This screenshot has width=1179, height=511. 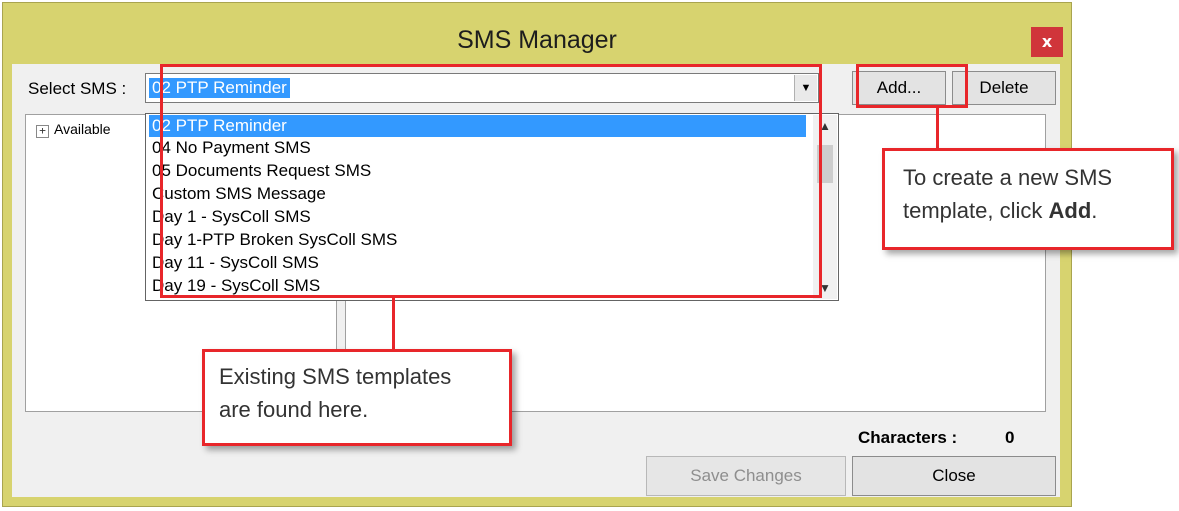 What do you see at coordinates (1008, 177) in the screenshot?
I see `callout-add-line1: To create a new SMS` at bounding box center [1008, 177].